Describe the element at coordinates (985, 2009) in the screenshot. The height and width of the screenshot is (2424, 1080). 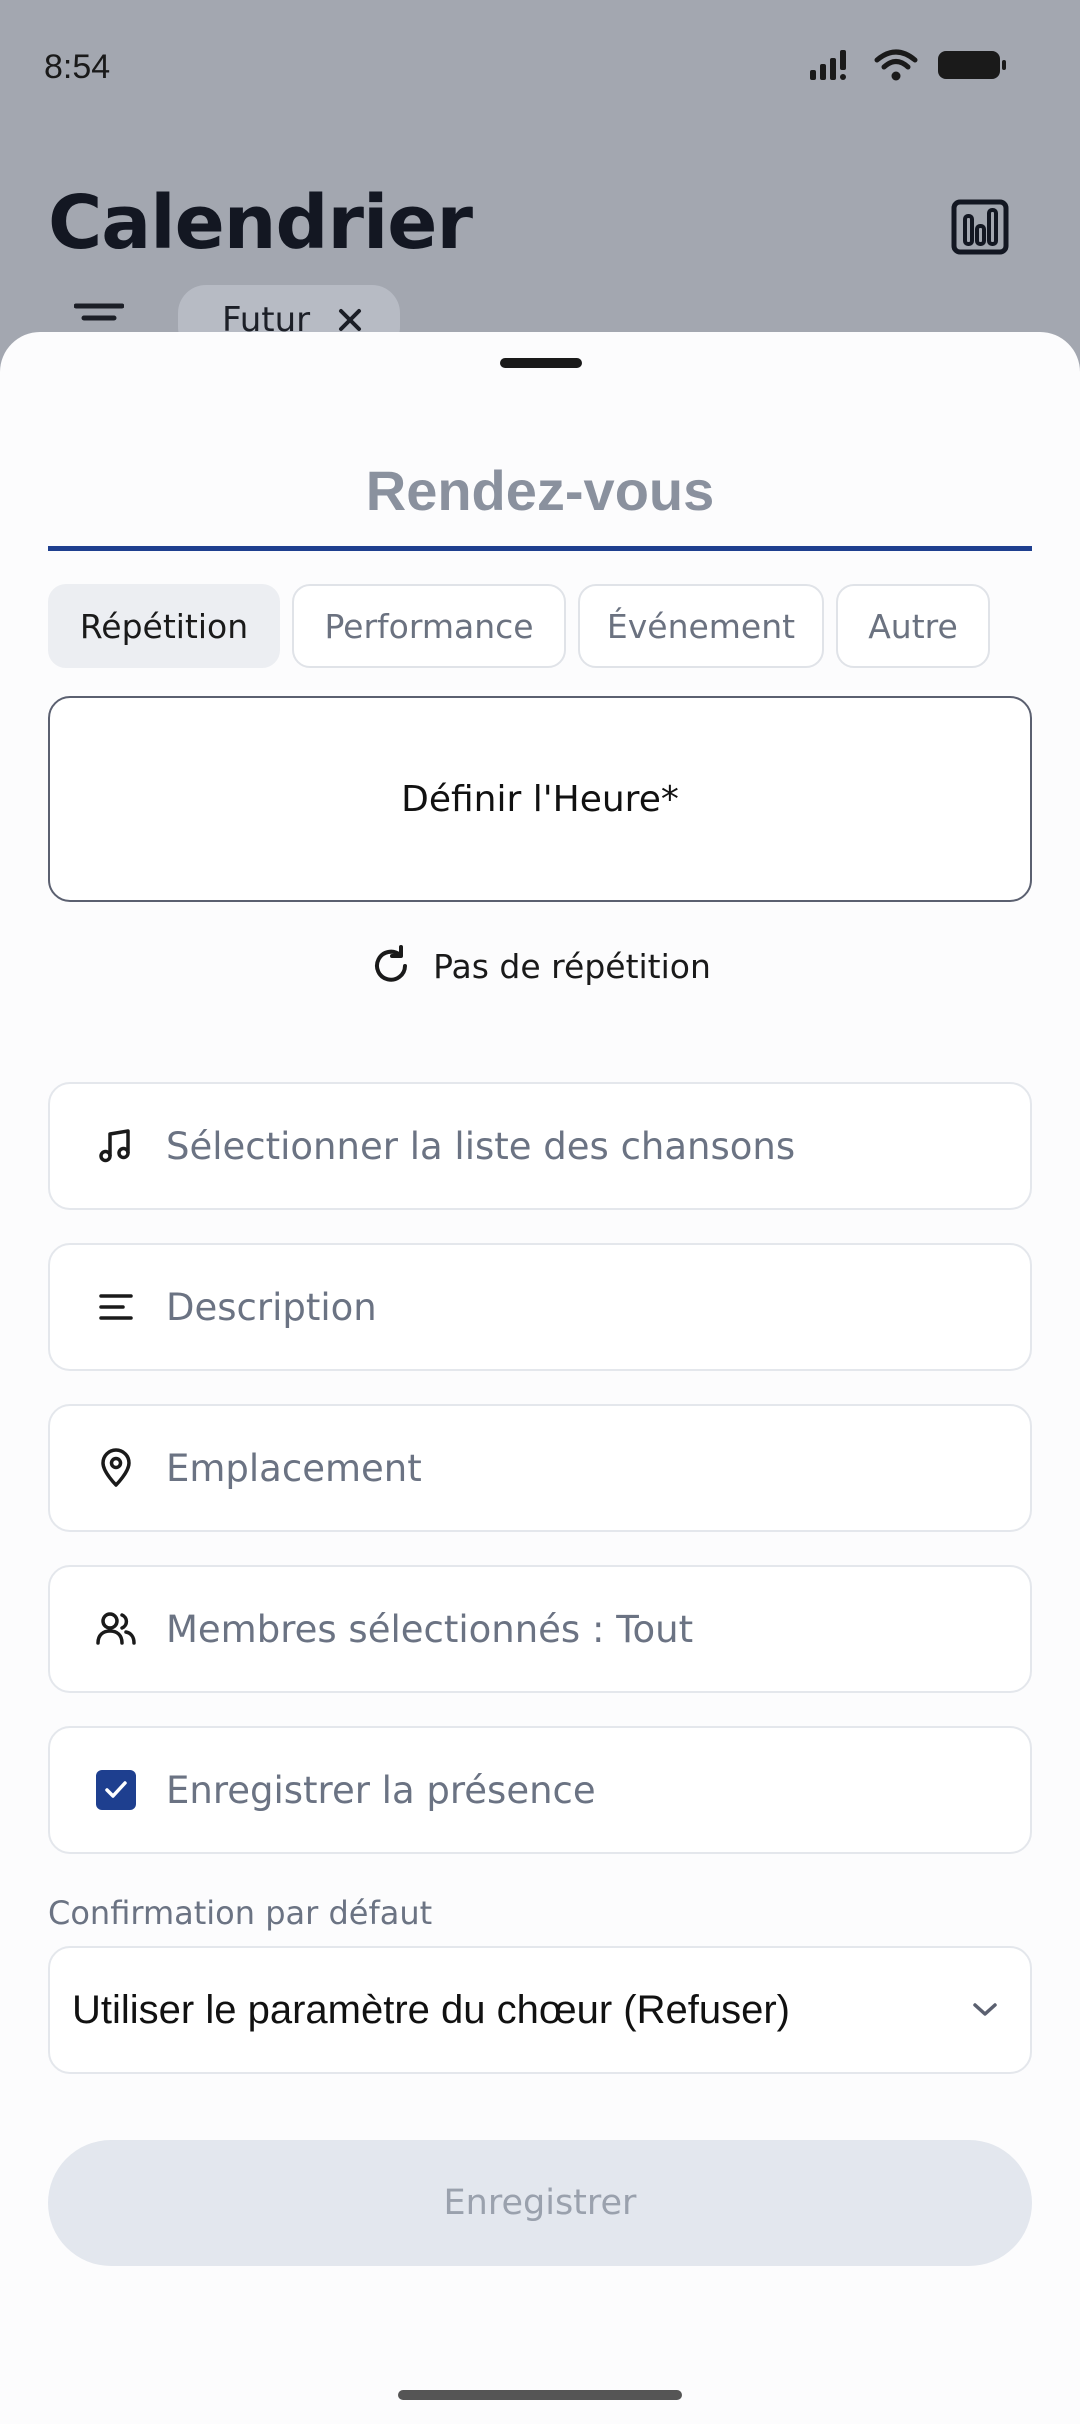
I see `chevron-down-icon` at that location.